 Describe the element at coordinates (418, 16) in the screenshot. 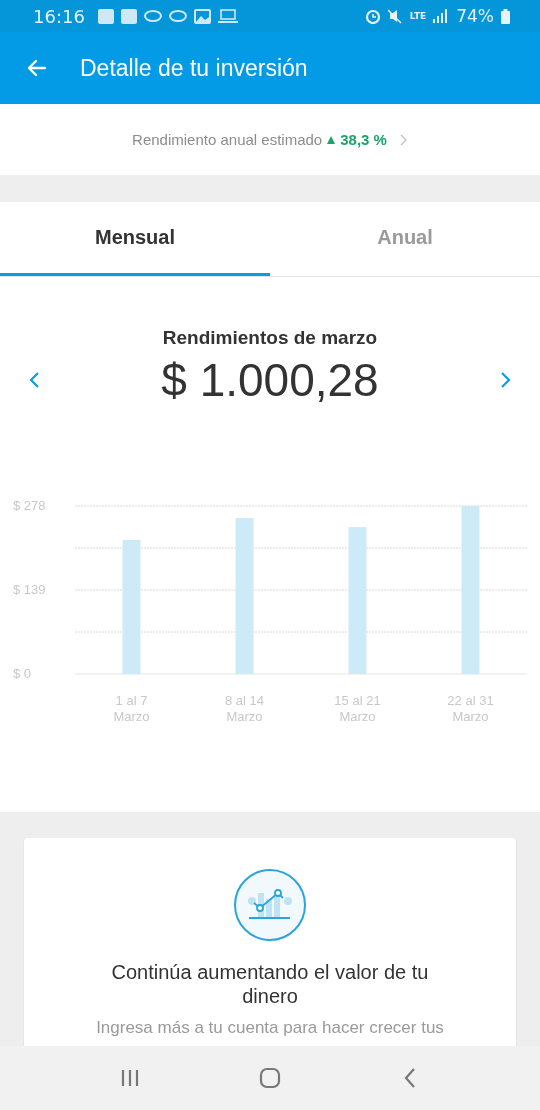

I see `network-type: LTE` at that location.